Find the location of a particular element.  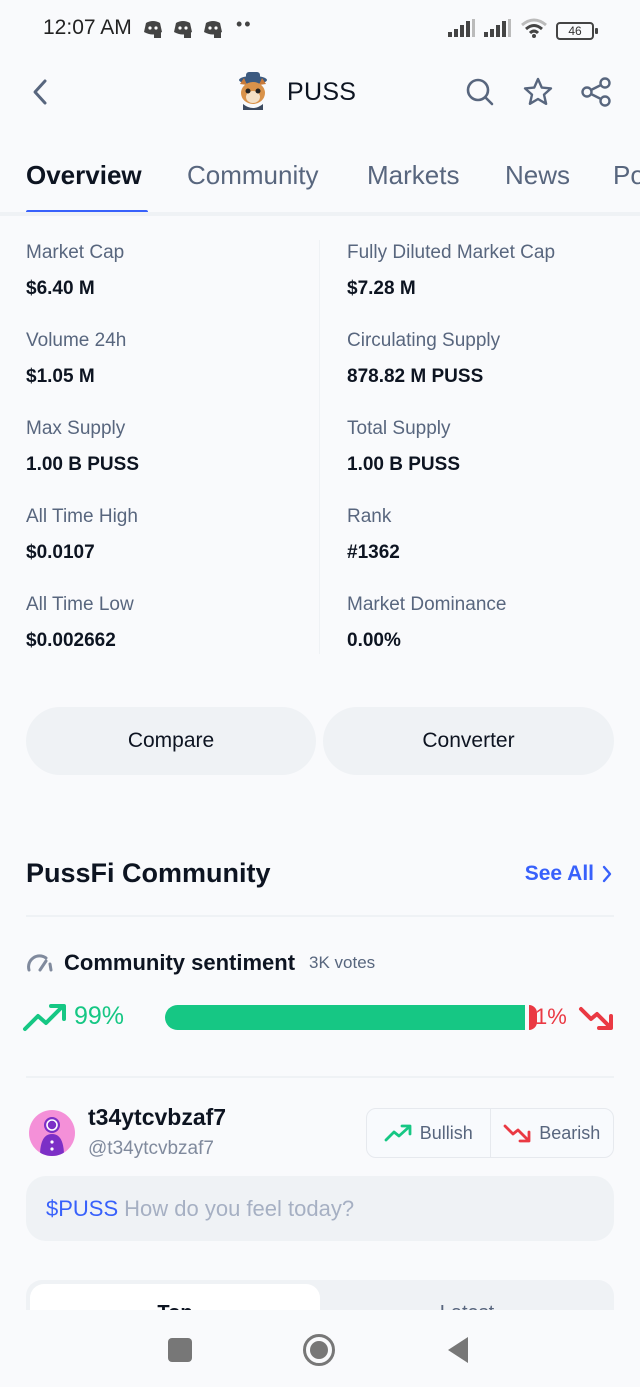

share-icon is located at coordinates (596, 92).